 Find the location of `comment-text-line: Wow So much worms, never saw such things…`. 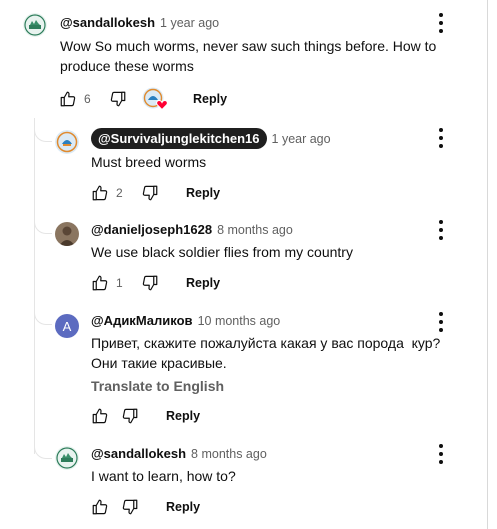

comment-text-line: Wow So much worms, never saw such things… is located at coordinates (248, 46).